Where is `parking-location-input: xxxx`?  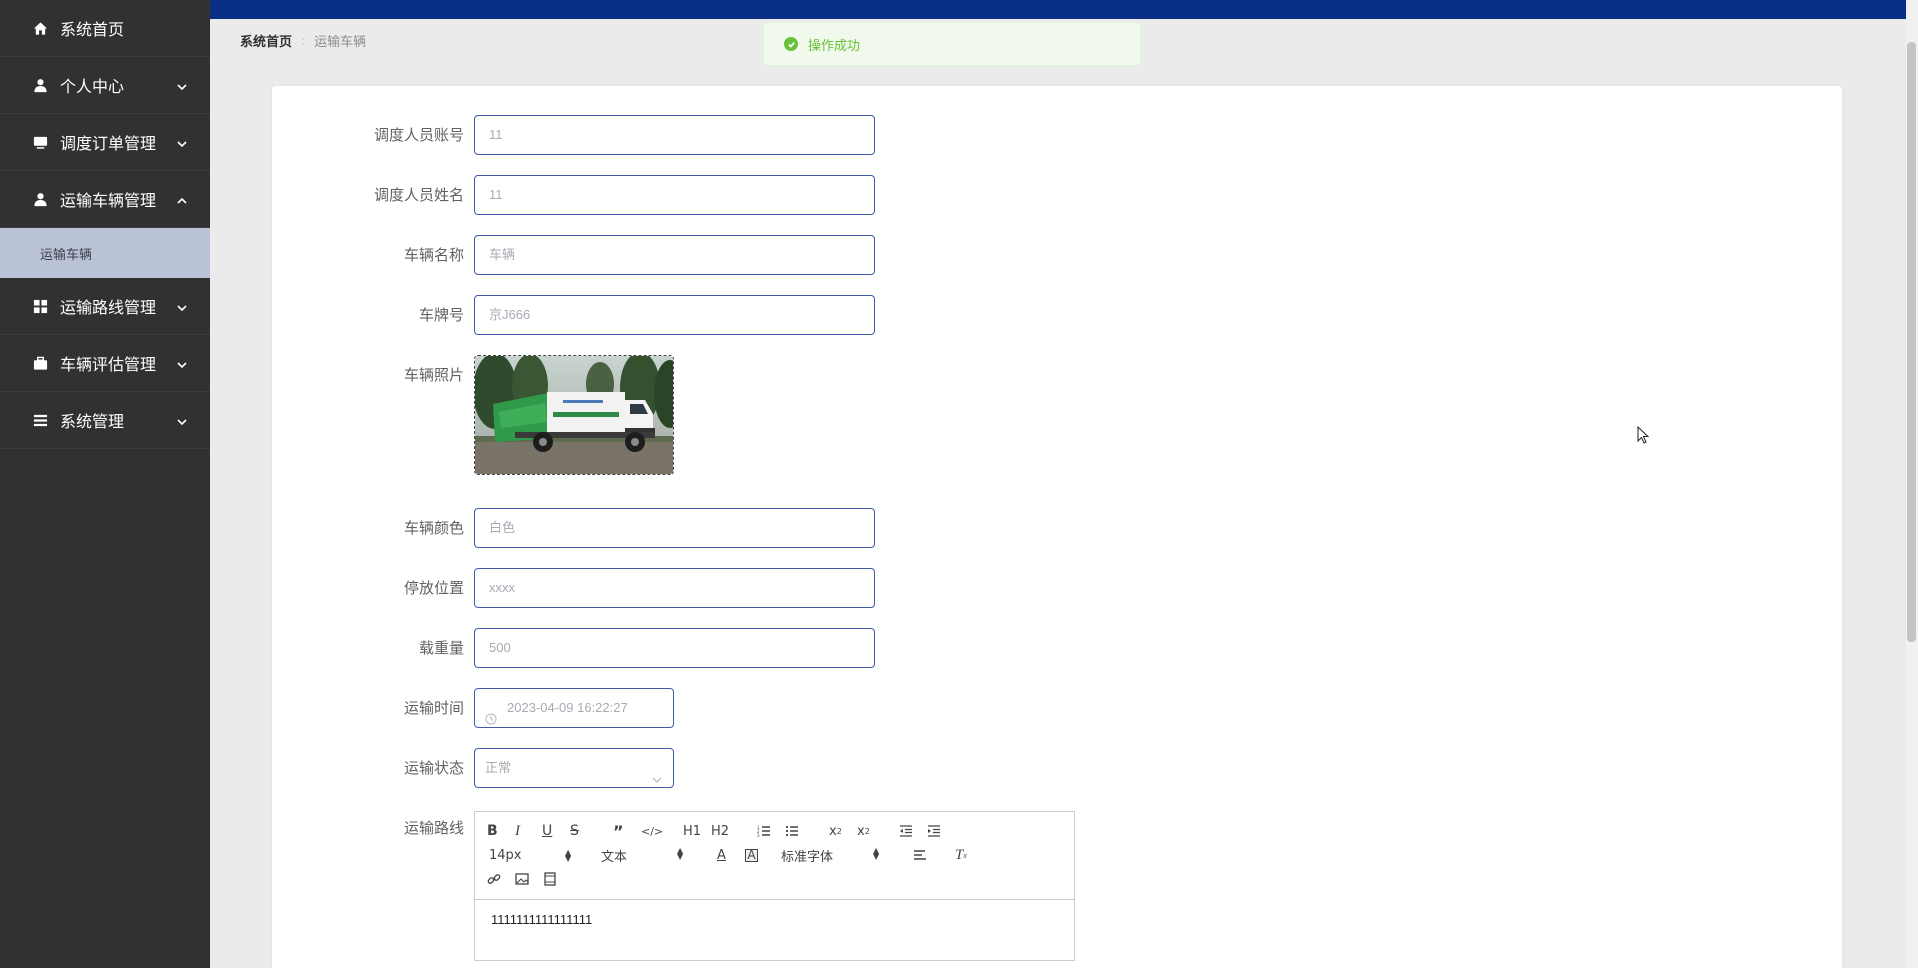
parking-location-input: xxxx is located at coordinates (674, 588).